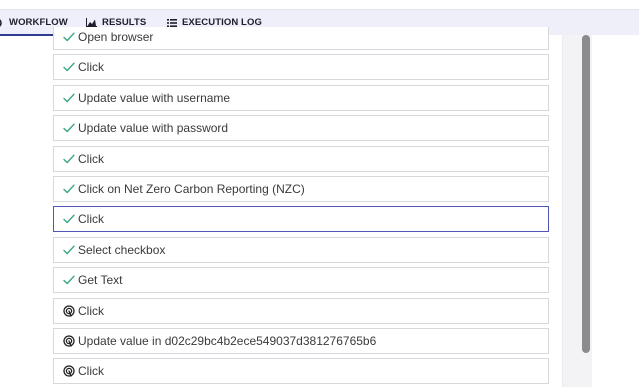 The image size is (639, 387). What do you see at coordinates (91, 22) in the screenshot?
I see `chart-icon` at bounding box center [91, 22].